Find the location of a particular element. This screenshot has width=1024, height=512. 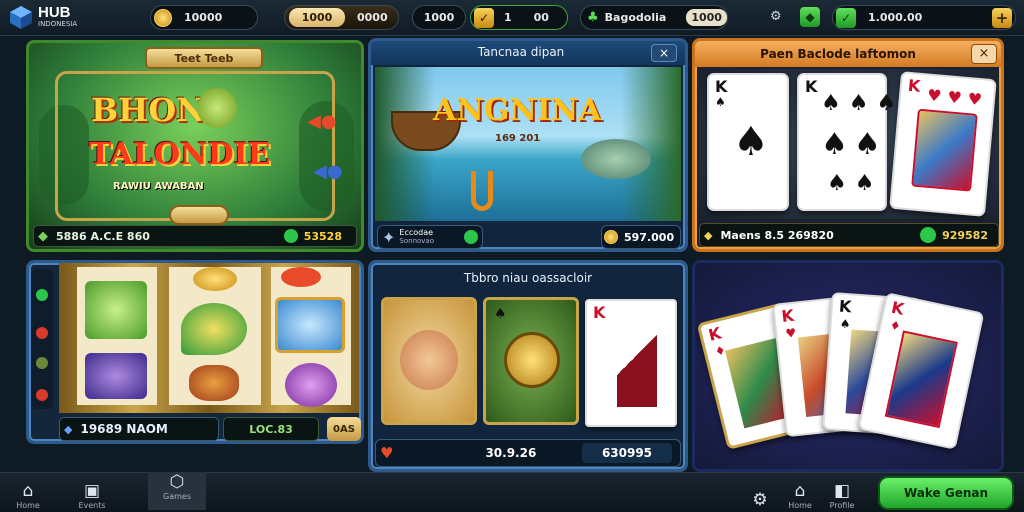

gem-value: 1000 is located at coordinates (706, 17).